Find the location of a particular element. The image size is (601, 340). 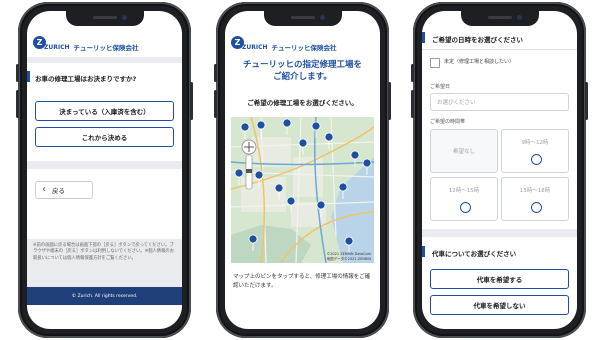

slot-label: 9時〜12時 is located at coordinates (535, 143).